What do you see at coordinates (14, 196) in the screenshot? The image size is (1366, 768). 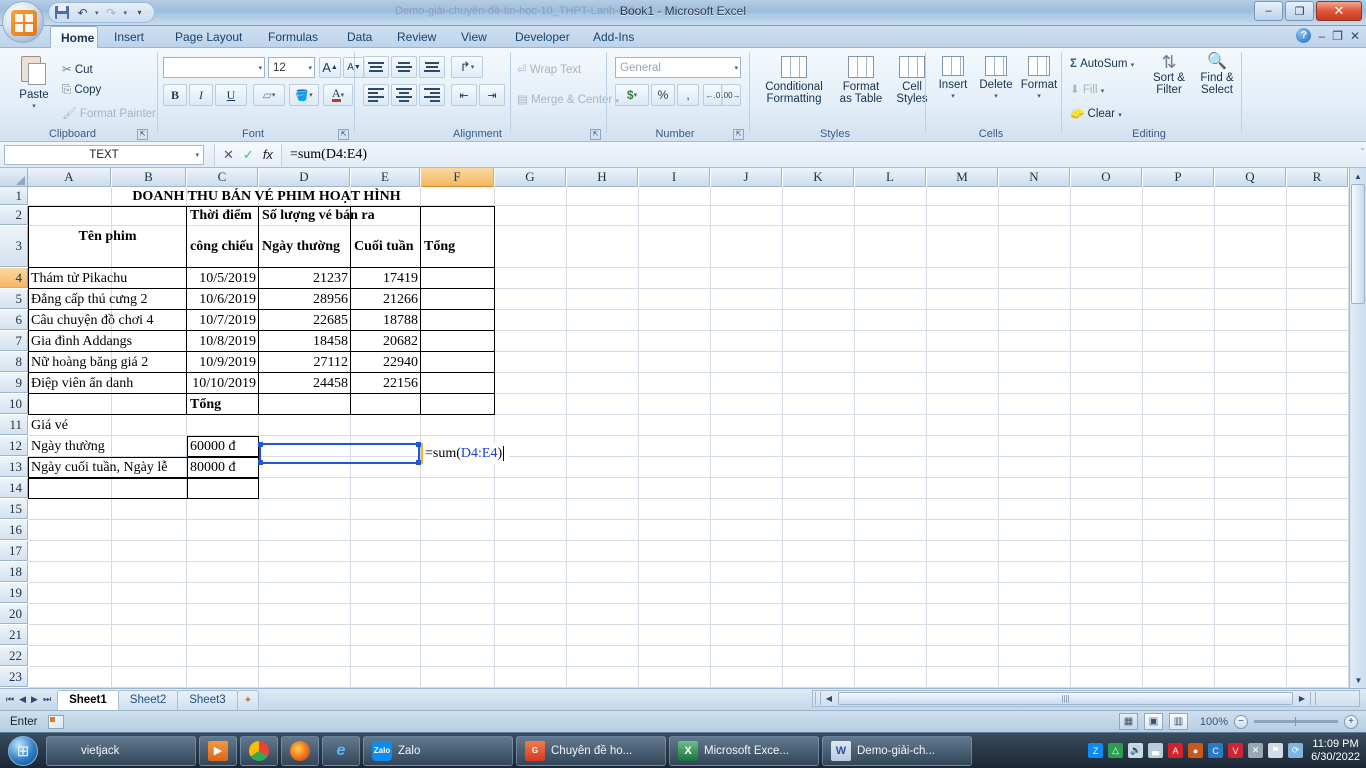 I see `row-header-1: 1` at bounding box center [14, 196].